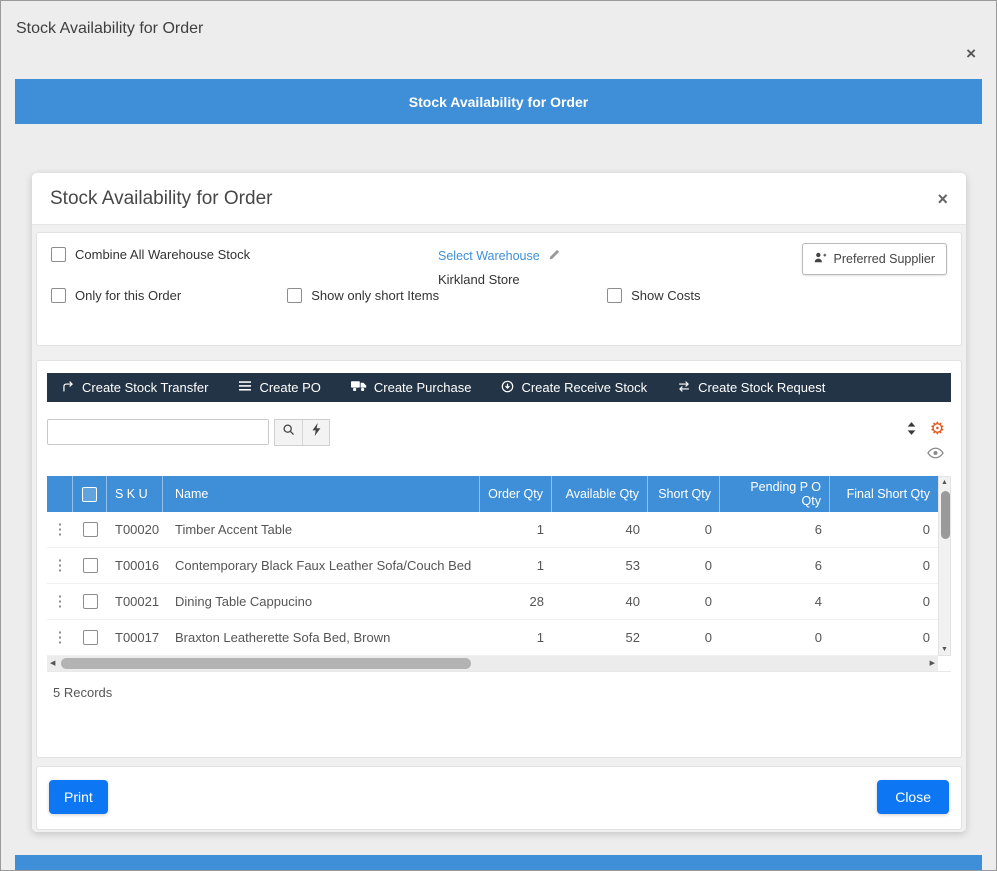 The height and width of the screenshot is (871, 997). I want to click on scroll-up-icon: ▲, so click(944, 482).